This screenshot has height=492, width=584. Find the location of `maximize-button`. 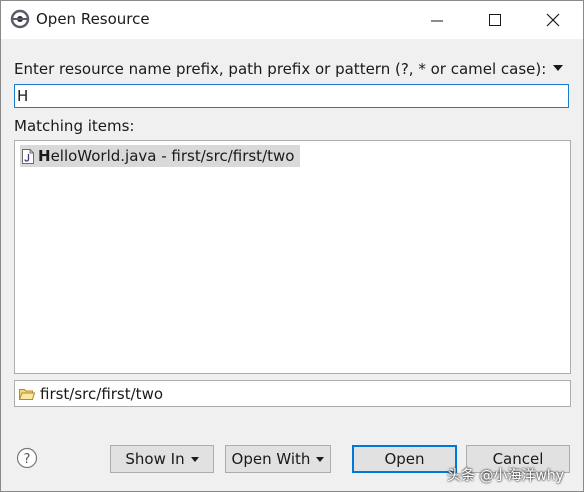

maximize-button is located at coordinates (495, 20).